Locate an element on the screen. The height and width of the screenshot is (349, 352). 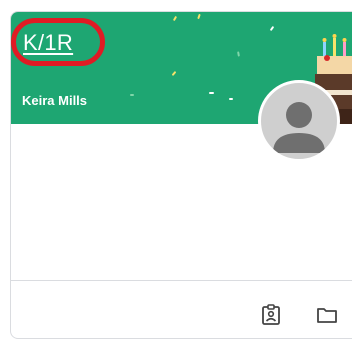
teacher-avatar is located at coordinates (299, 121).